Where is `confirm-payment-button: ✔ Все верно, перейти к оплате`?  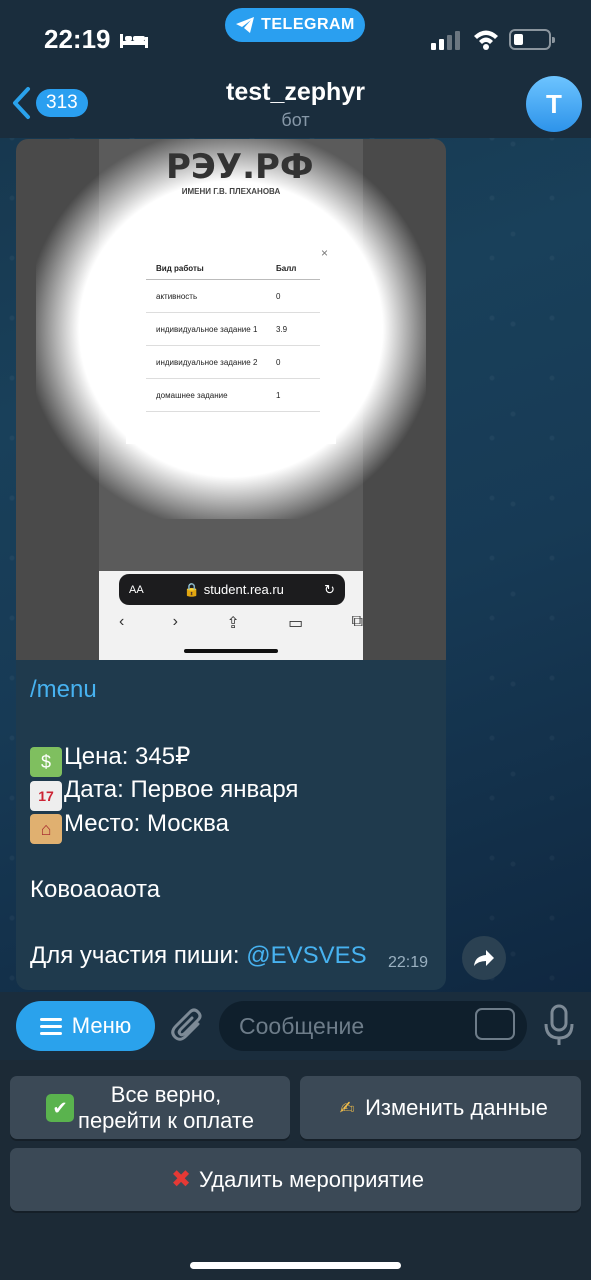 confirm-payment-button: ✔ Все верно, перейти к оплате is located at coordinates (150, 1107).